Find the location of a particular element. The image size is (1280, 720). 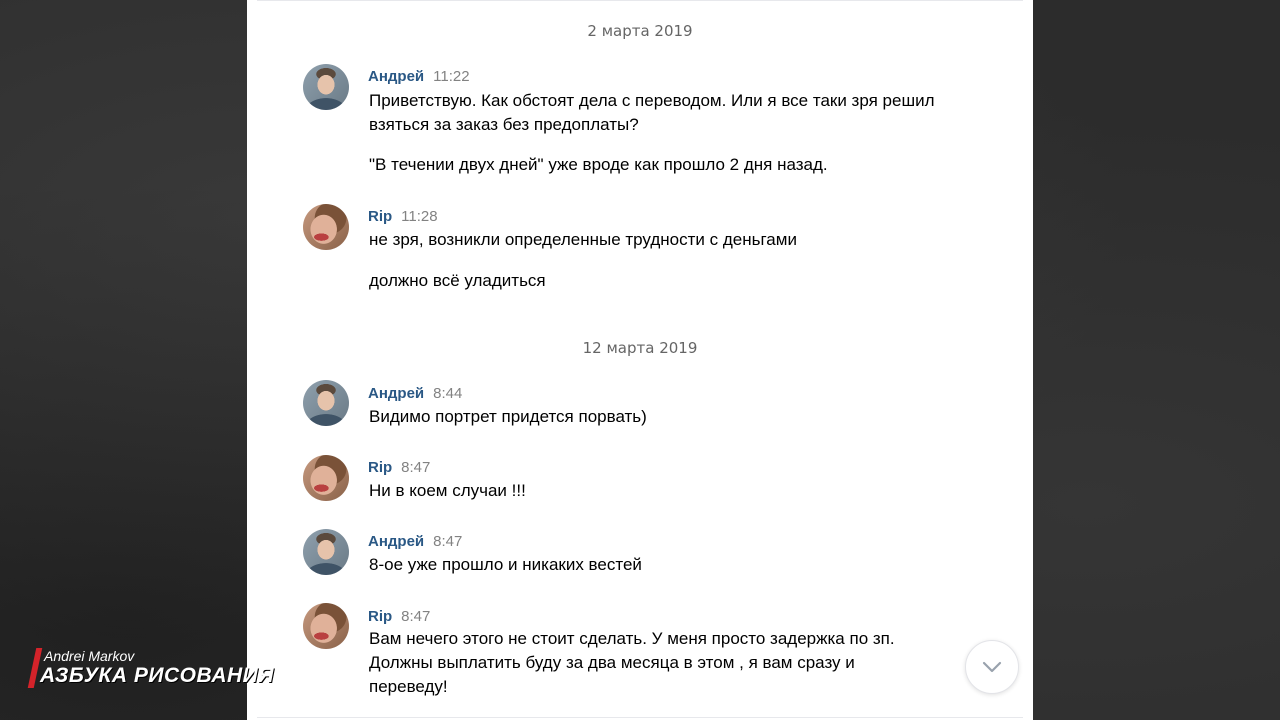

message-time: 11:22 is located at coordinates (451, 76).